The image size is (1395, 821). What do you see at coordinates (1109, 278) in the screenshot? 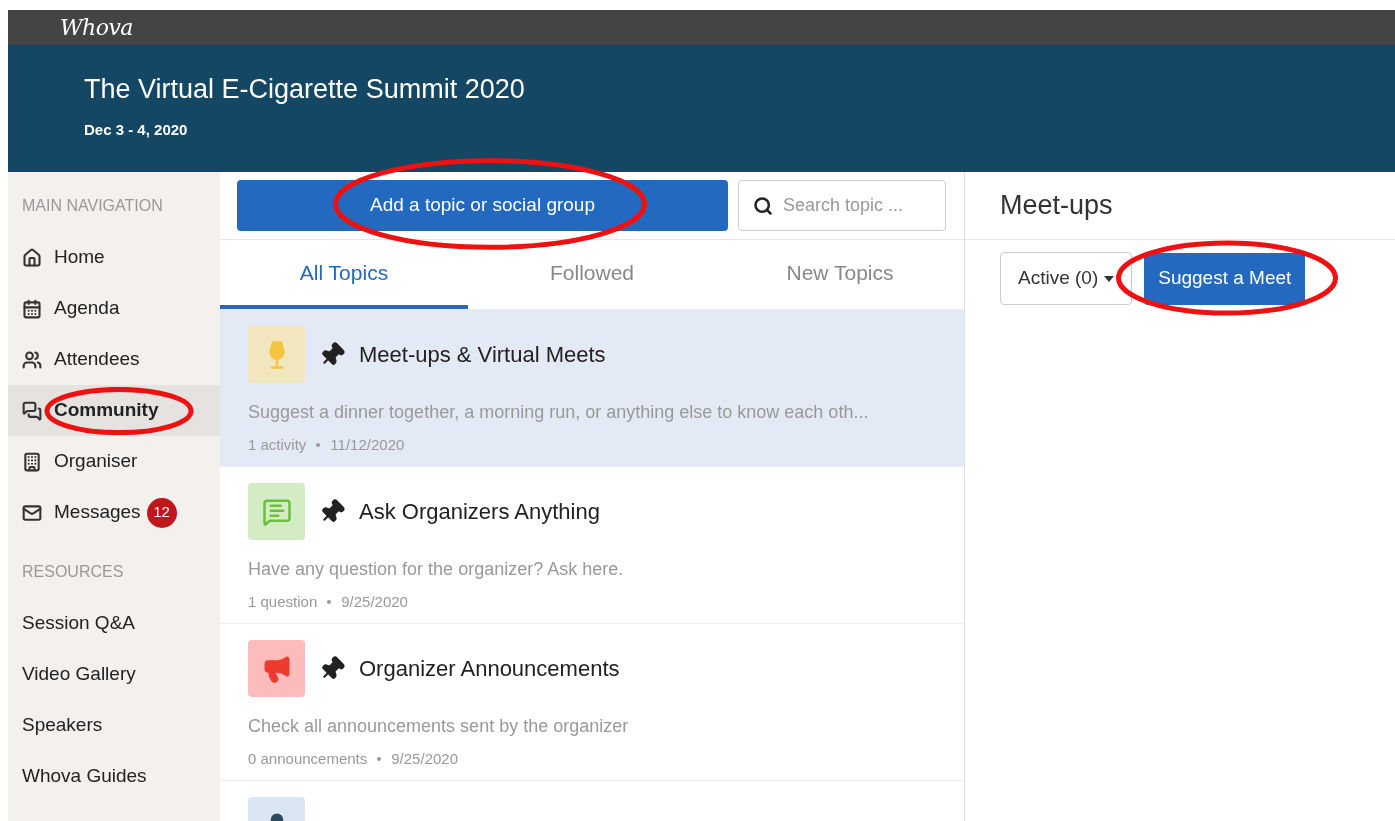
I see `caret-icon` at bounding box center [1109, 278].